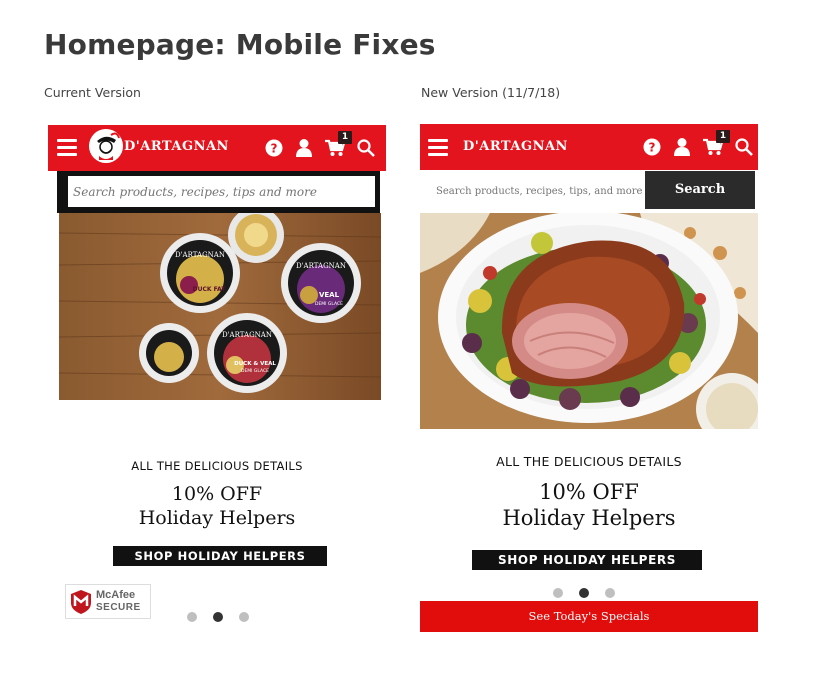  What do you see at coordinates (491, 92) in the screenshot?
I see `new-version-label: New Version (11/7/18)` at bounding box center [491, 92].